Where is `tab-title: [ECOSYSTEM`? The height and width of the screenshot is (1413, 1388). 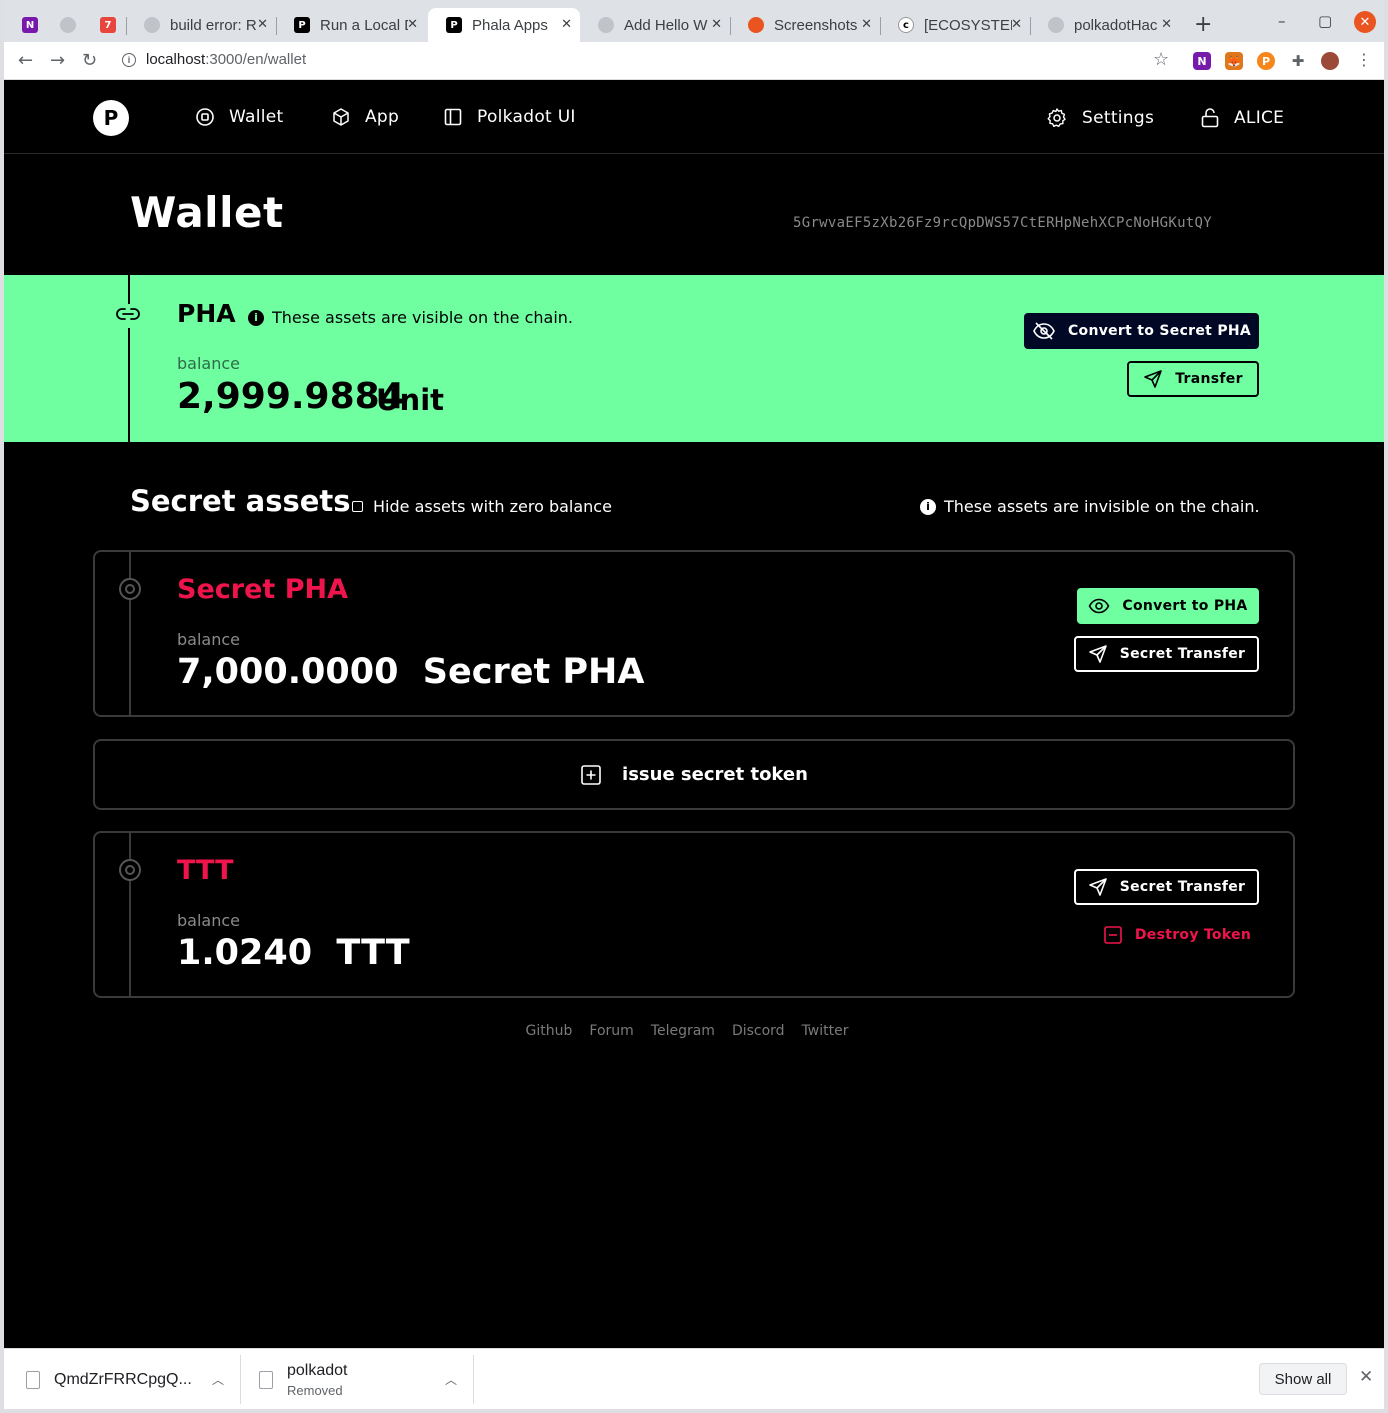
tab-title: [ECOSYSTEM is located at coordinates (968, 25).